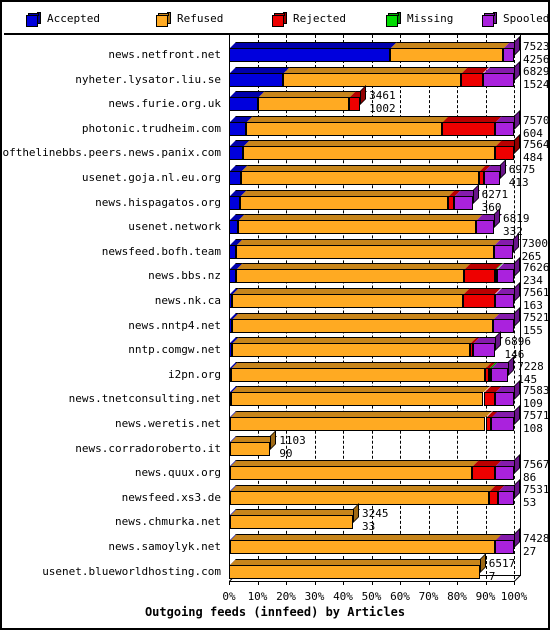 Image resolution: width=550 pixels, height=630 pixels. Describe the element at coordinates (489, 19) in the screenshot. I see `spooled-swatch-icon` at that location.